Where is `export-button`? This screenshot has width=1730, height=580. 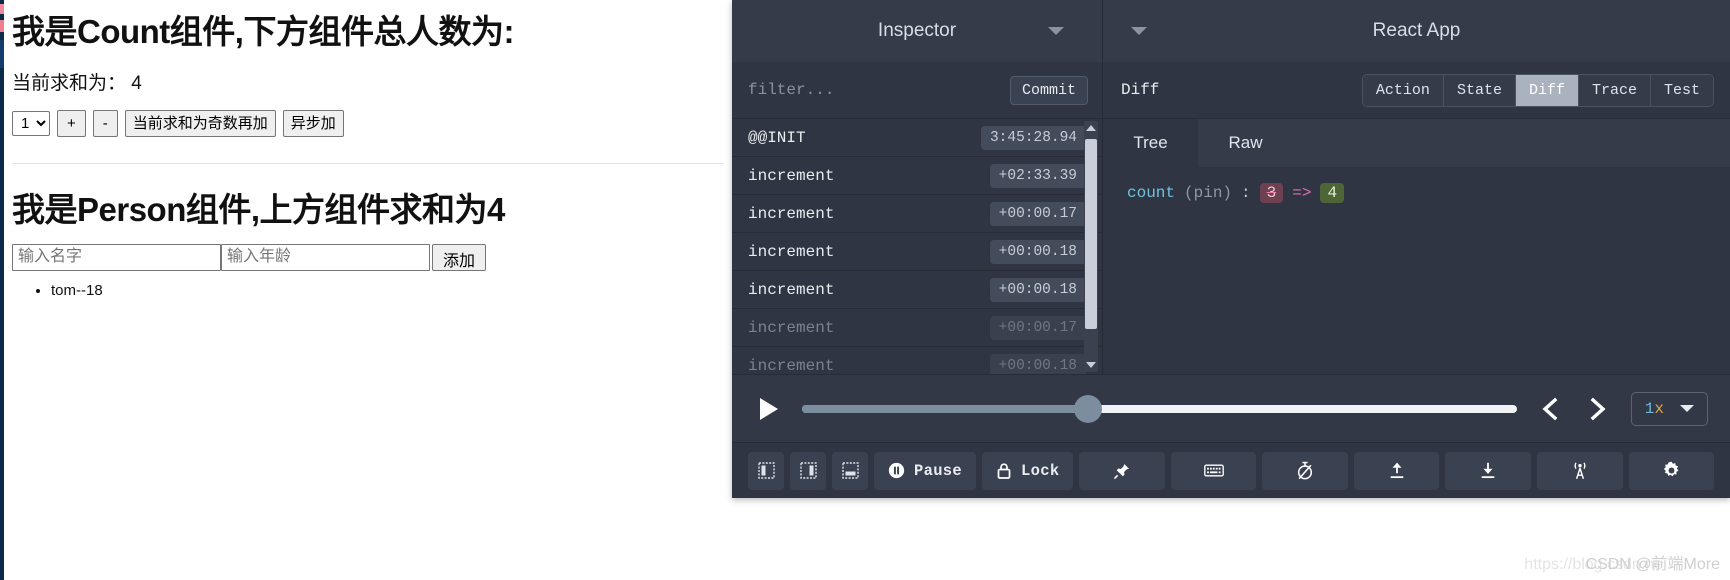 export-button is located at coordinates (1488, 470).